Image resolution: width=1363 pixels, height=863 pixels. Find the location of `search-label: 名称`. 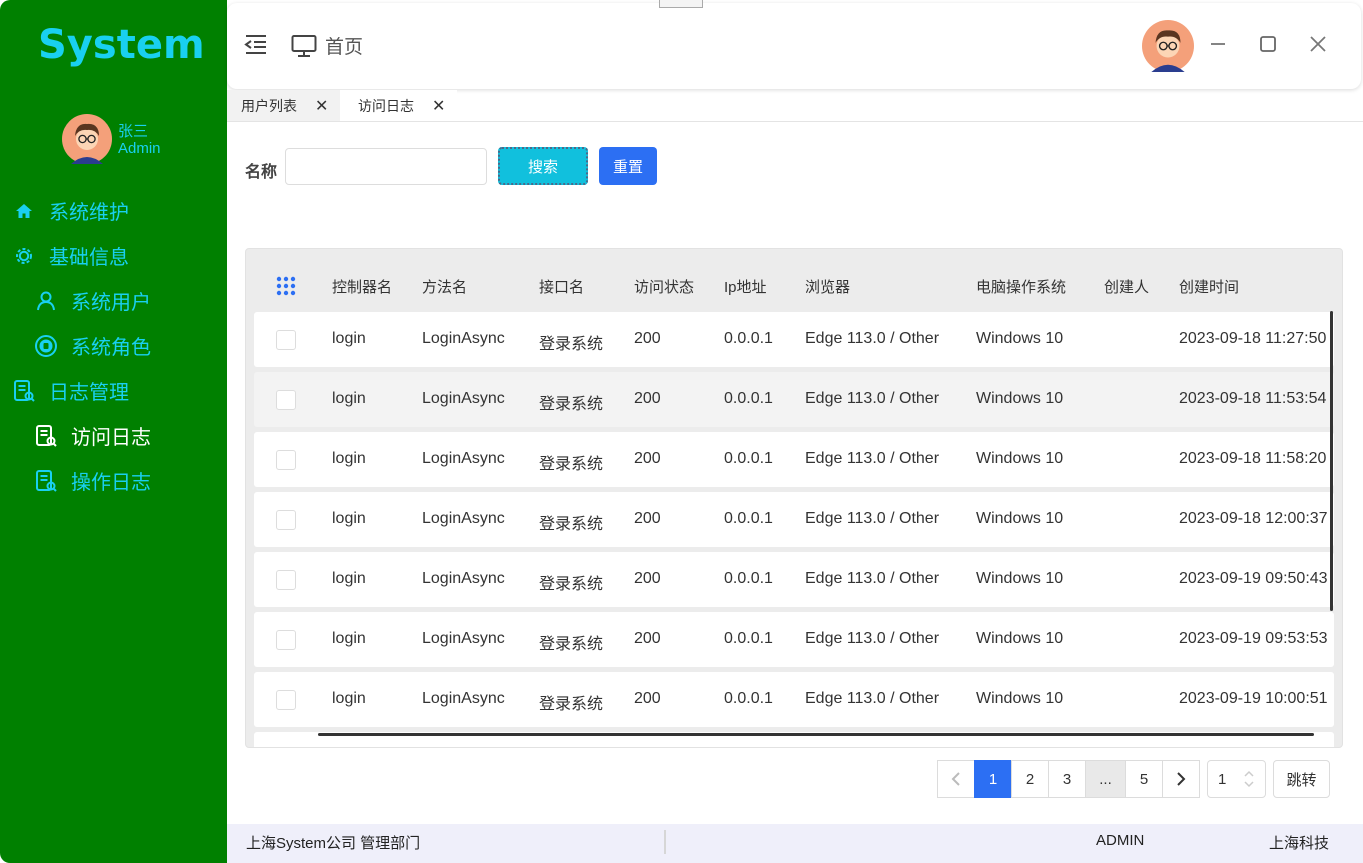

search-label: 名称 is located at coordinates (261, 172).